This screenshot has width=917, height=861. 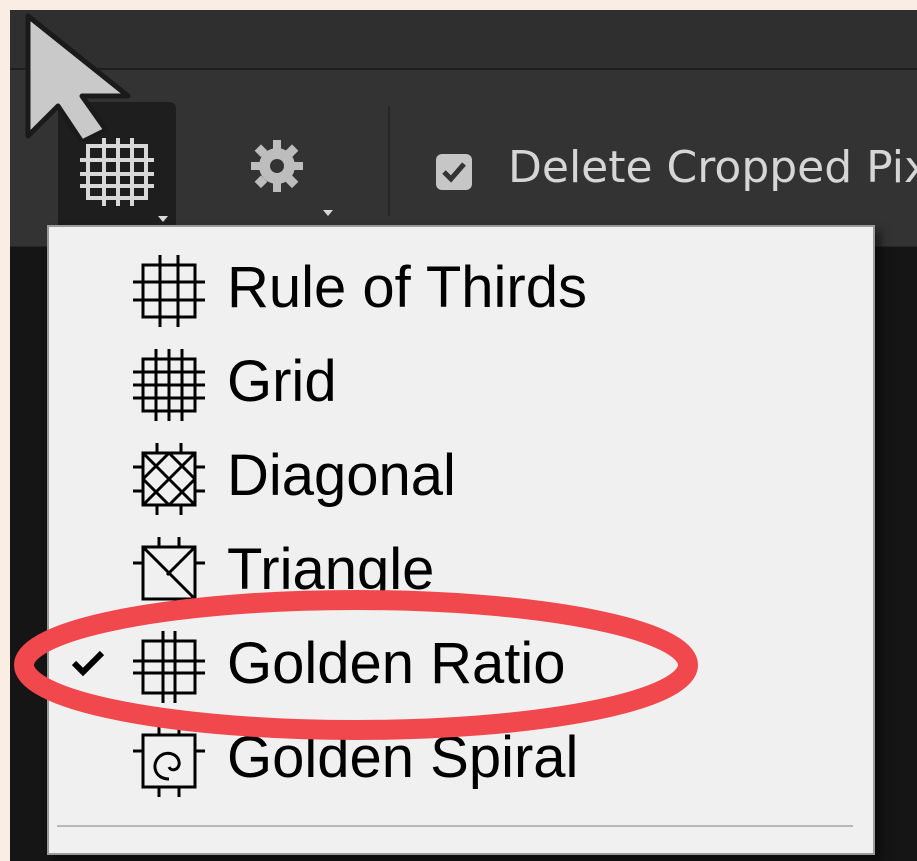 What do you see at coordinates (461, 478) in the screenshot?
I see `menu-item-diagonal: Diagonal` at bounding box center [461, 478].